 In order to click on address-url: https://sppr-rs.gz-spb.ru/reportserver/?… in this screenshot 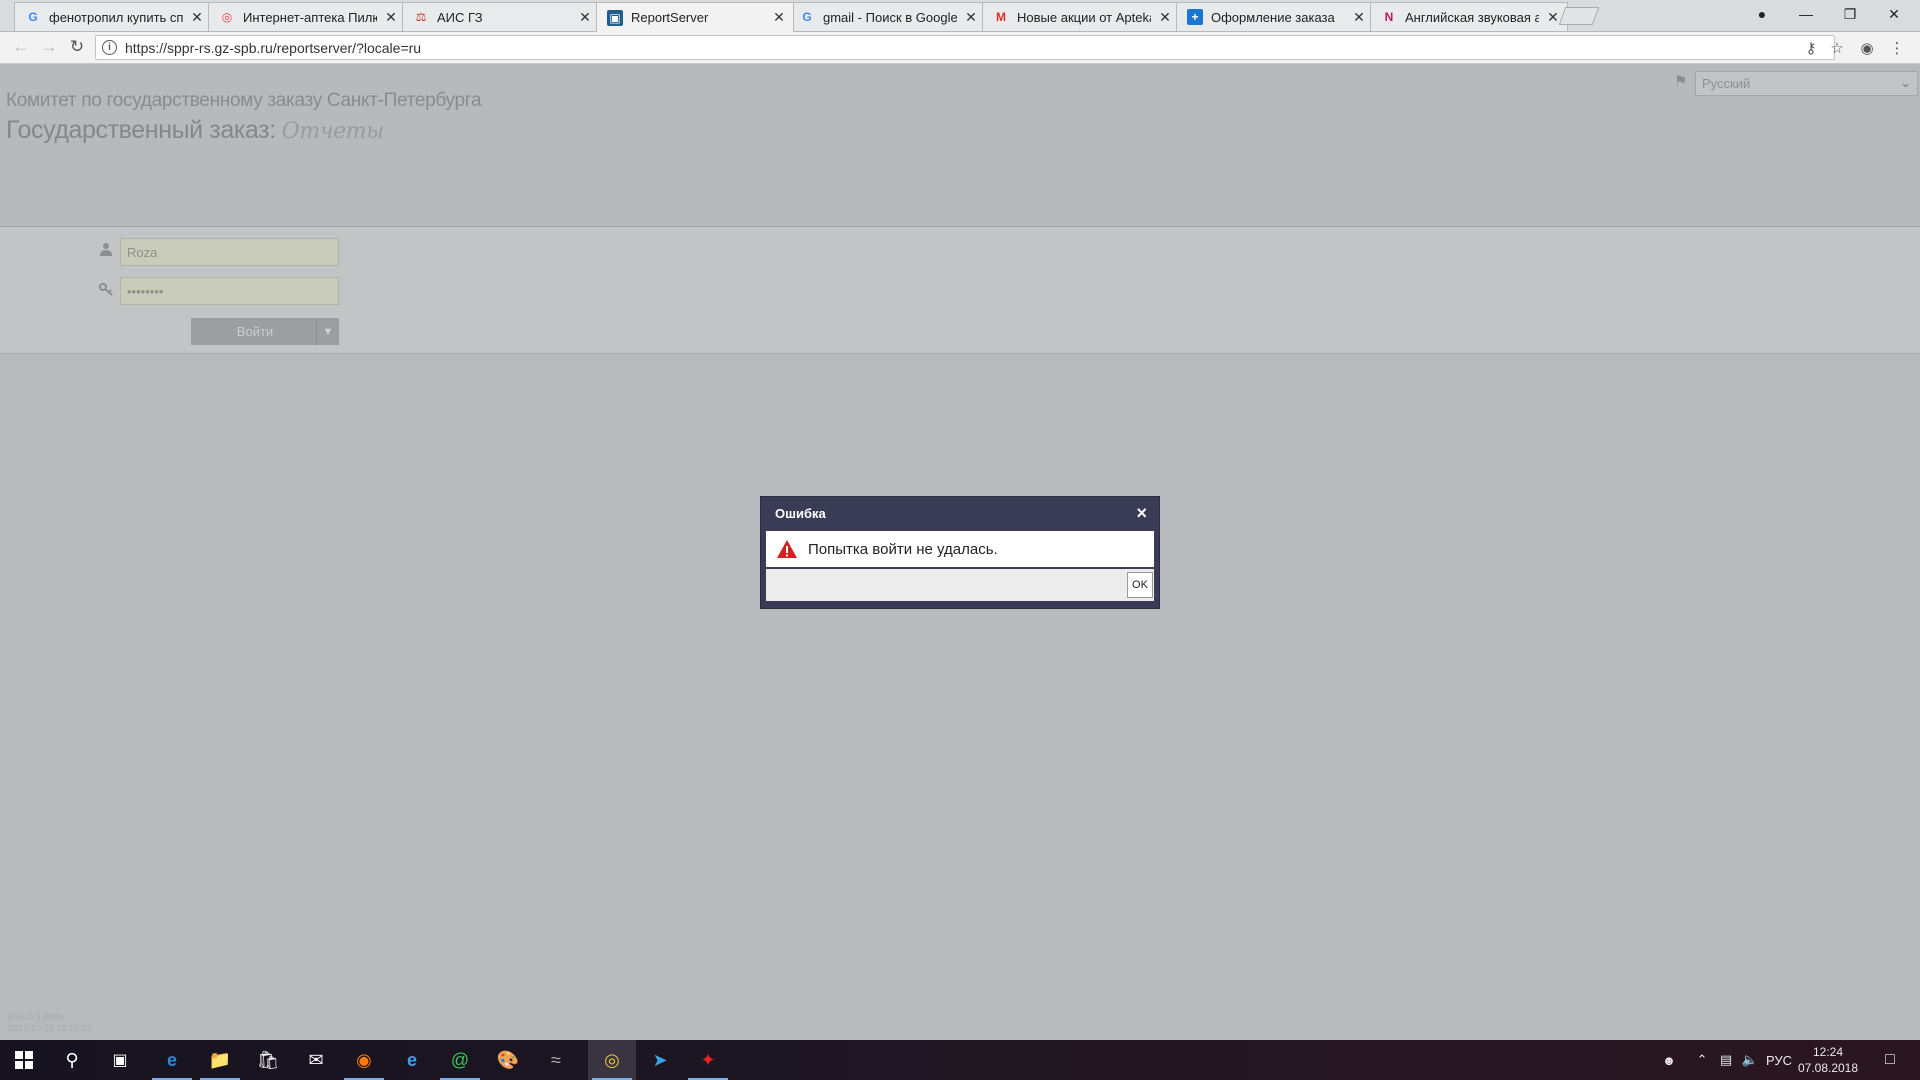, I will do `click(273, 47)`.